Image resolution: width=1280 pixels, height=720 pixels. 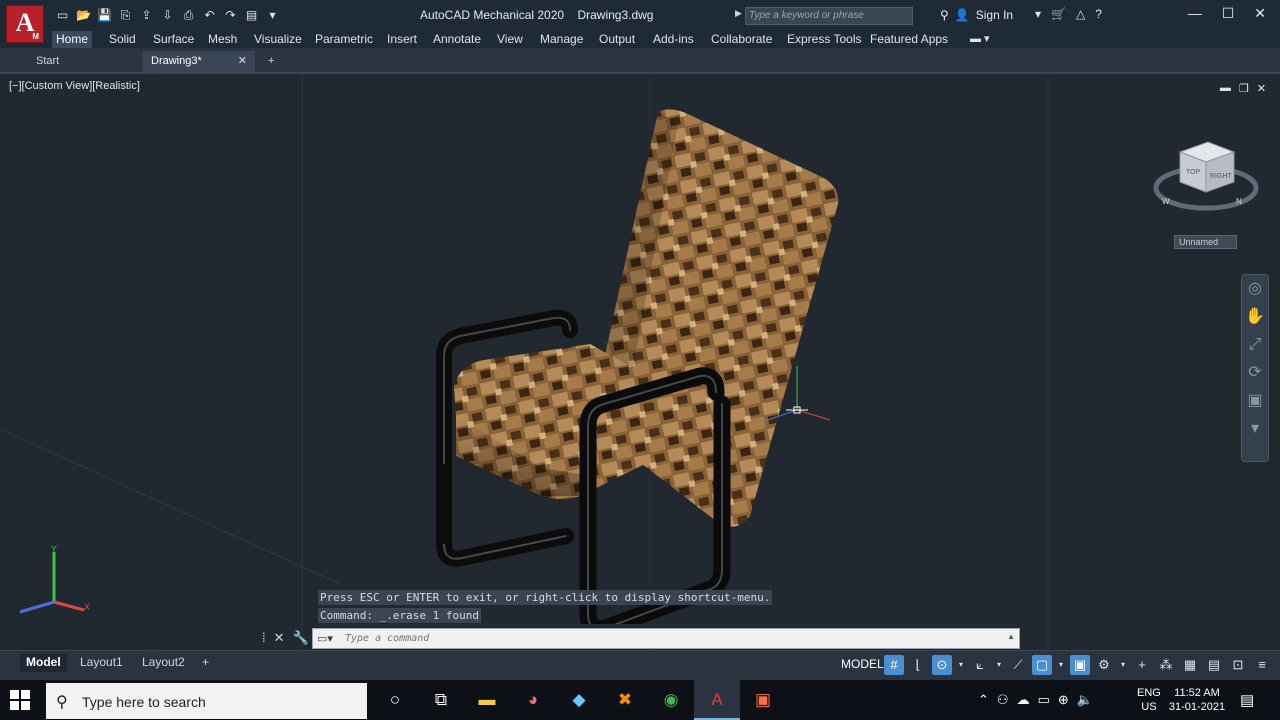 I want to click on annotation-monitor-icon: ▣, so click(x=1080, y=665).